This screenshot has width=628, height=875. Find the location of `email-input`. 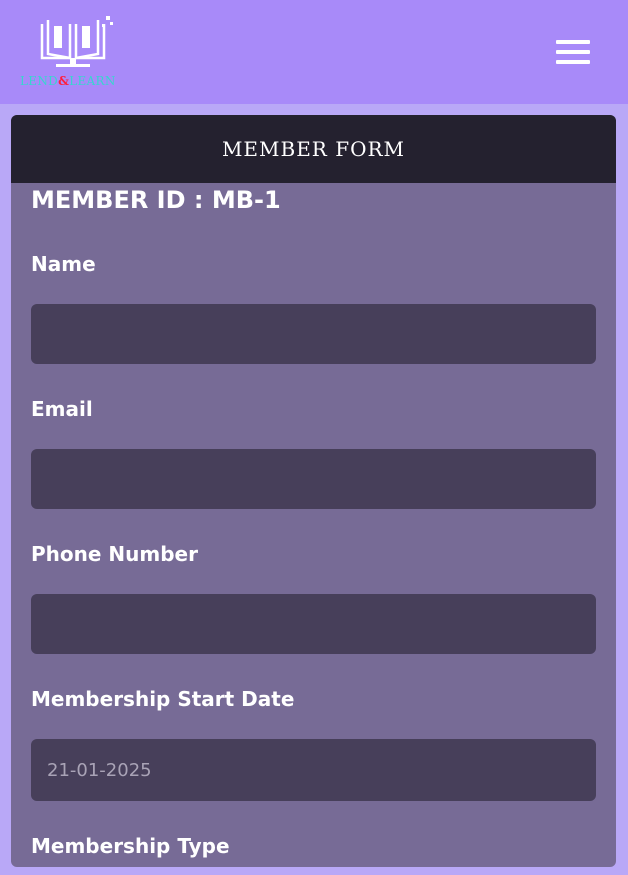

email-input is located at coordinates (313, 479).